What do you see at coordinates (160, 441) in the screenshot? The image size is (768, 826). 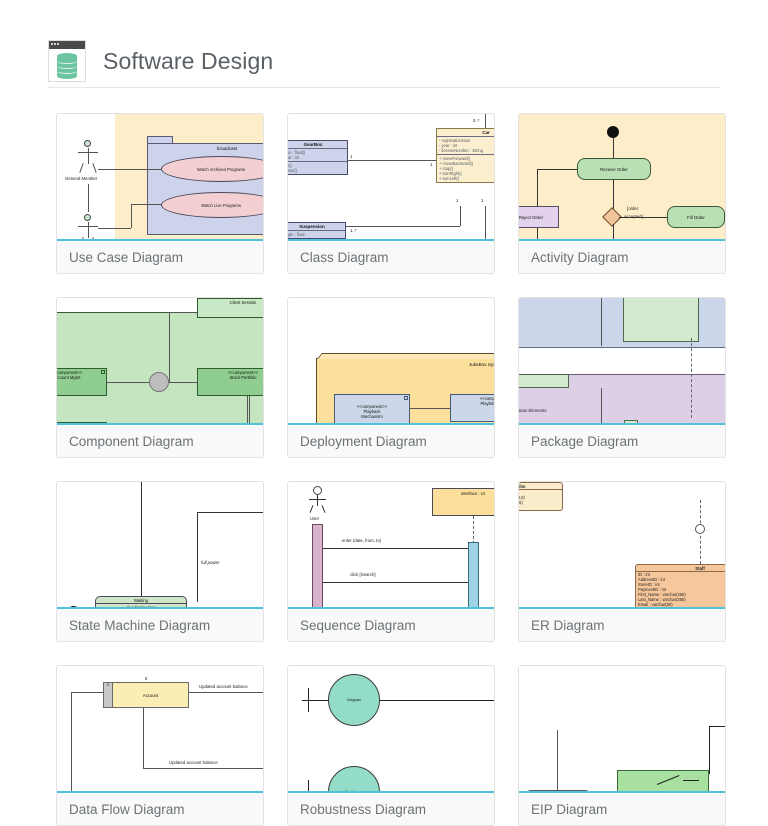 I see `card-label-component-diagram: Component Diagram` at bounding box center [160, 441].